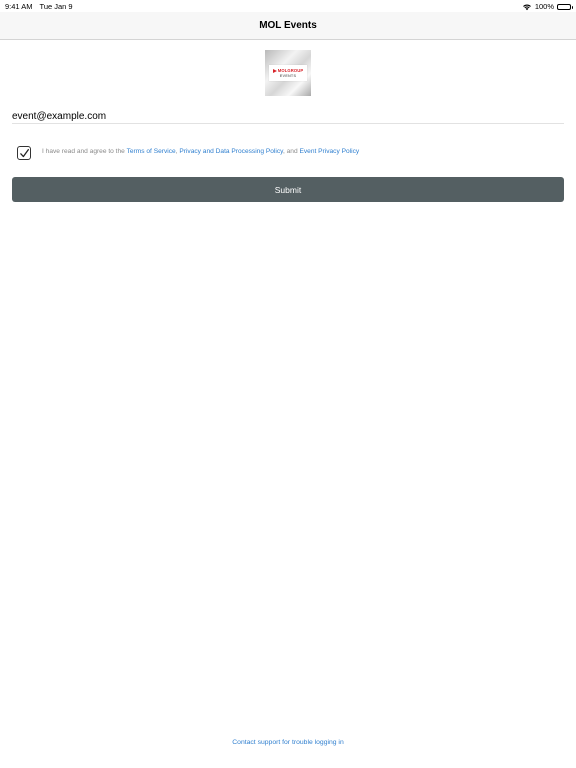  Describe the element at coordinates (19, 6) in the screenshot. I see `status-time: 9:41 AM` at that location.